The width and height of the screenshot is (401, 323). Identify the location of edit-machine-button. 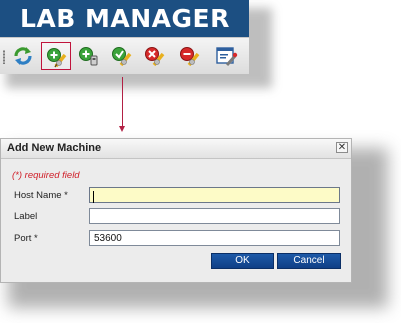
(122, 56).